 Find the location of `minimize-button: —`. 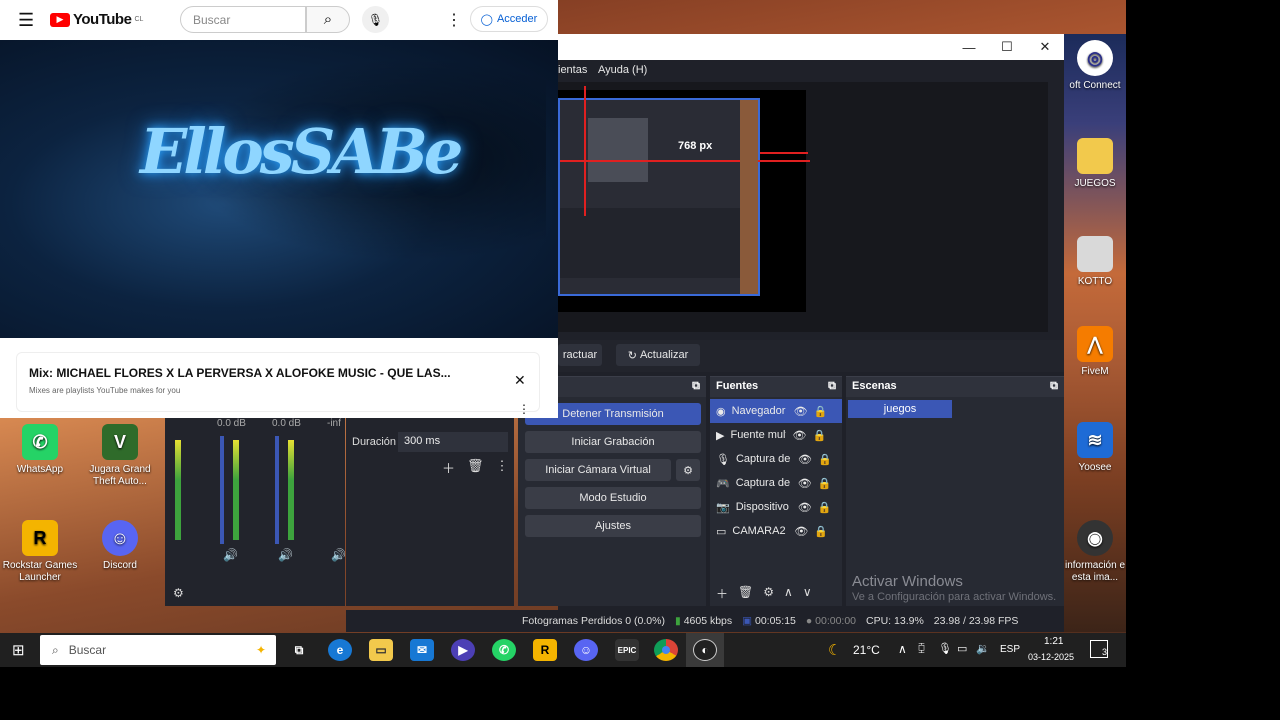

minimize-button: — is located at coordinates (969, 47).